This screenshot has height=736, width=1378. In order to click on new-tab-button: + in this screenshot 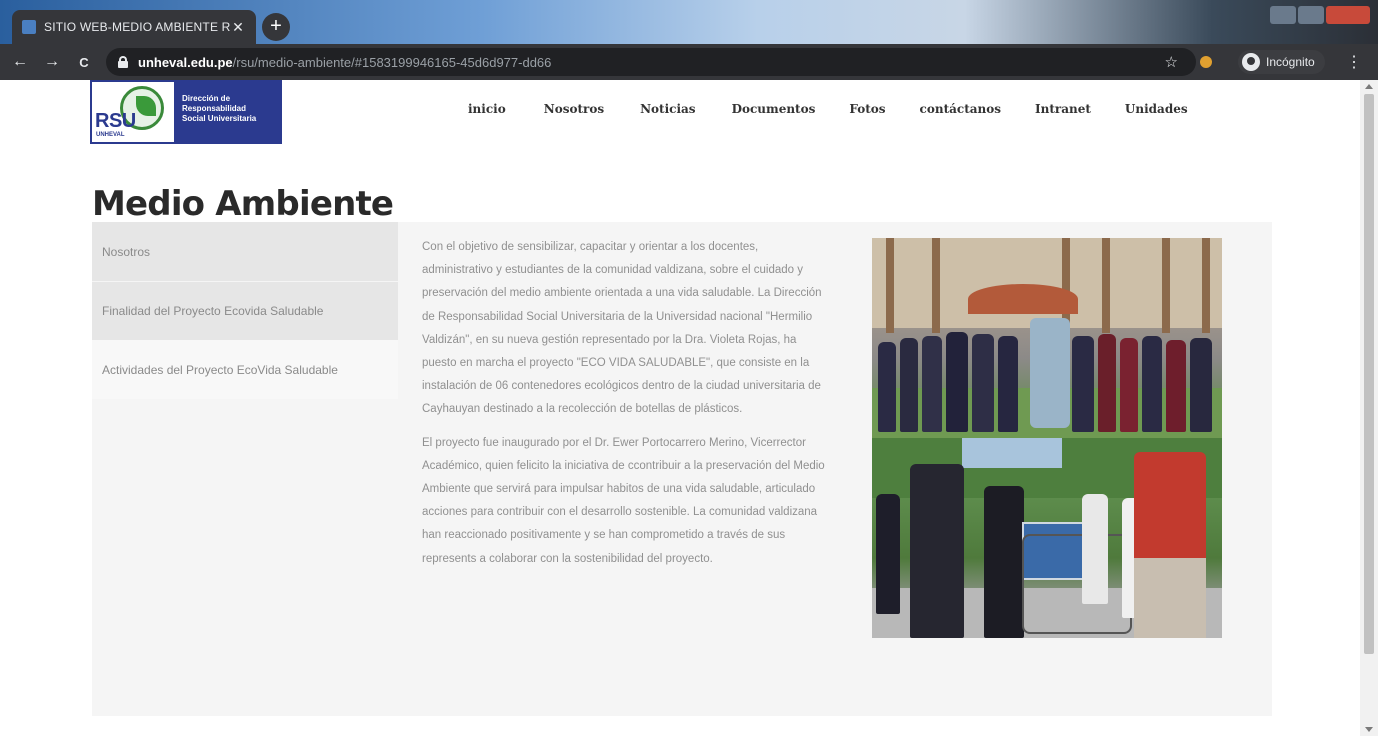, I will do `click(276, 27)`.